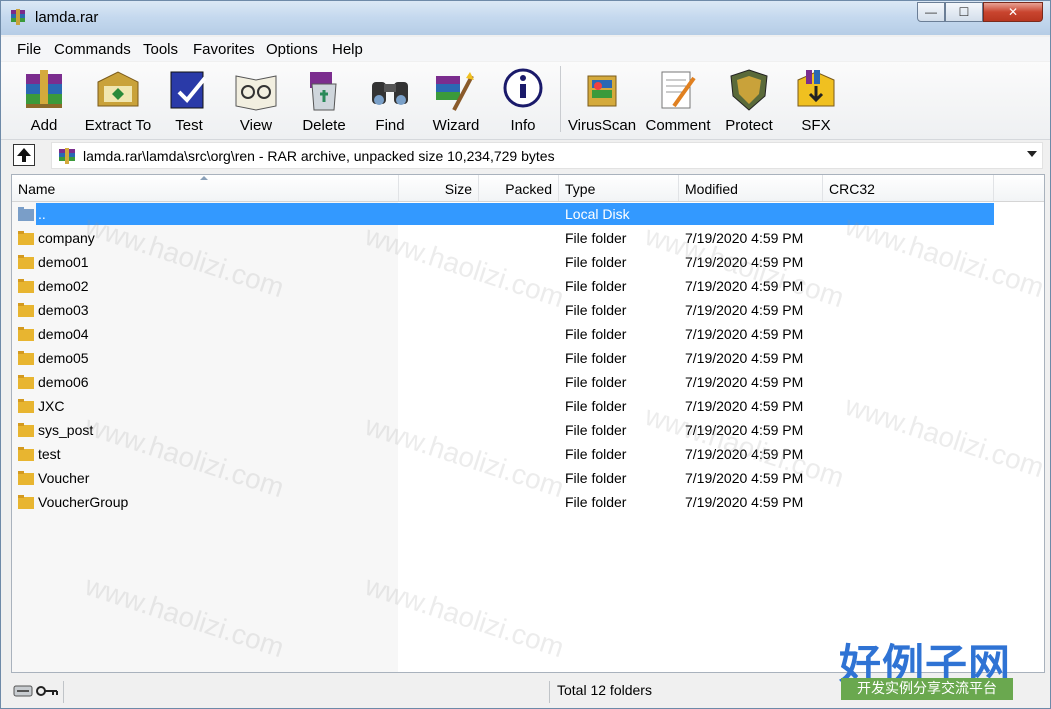 This screenshot has width=1051, height=709. What do you see at coordinates (549, 692) in the screenshot?
I see `status-separator` at bounding box center [549, 692].